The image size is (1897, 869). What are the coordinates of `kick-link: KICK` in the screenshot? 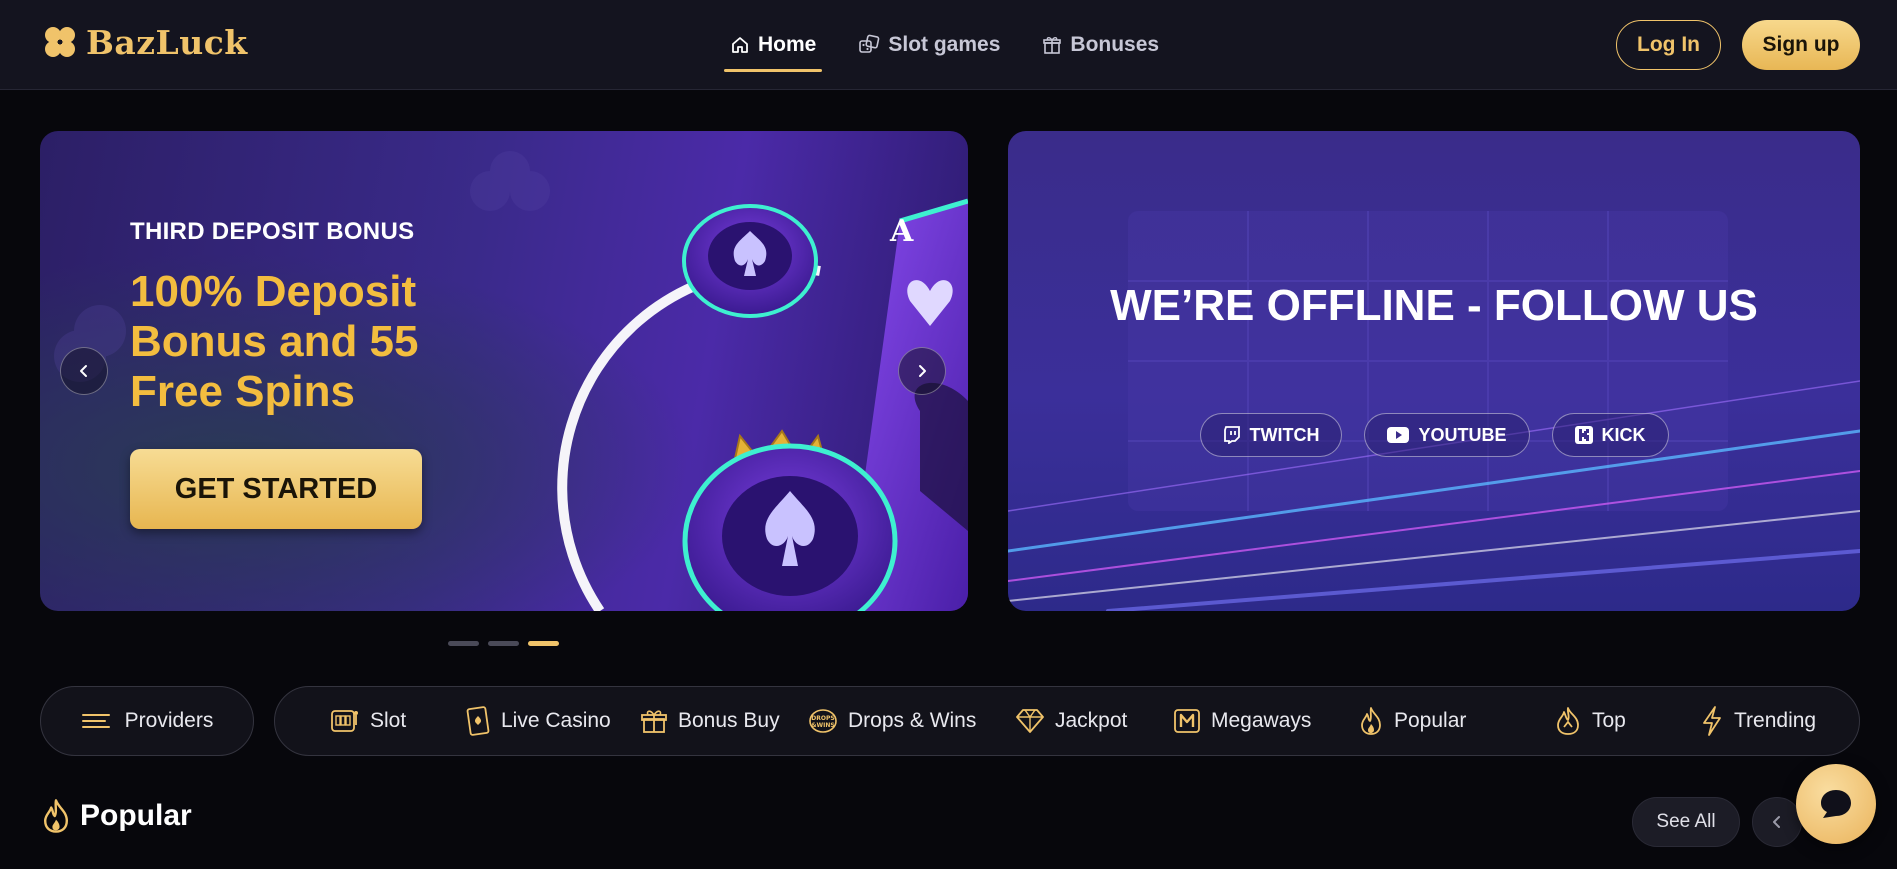 It's located at (1610, 435).